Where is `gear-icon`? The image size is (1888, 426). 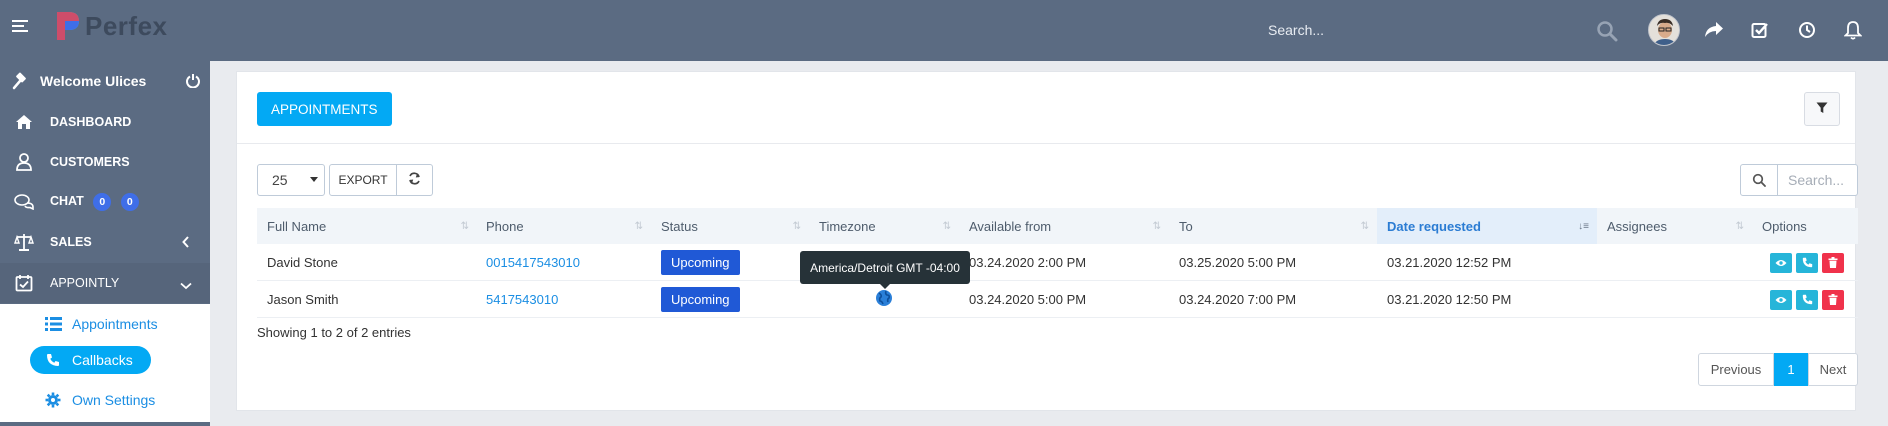 gear-icon is located at coordinates (53, 400).